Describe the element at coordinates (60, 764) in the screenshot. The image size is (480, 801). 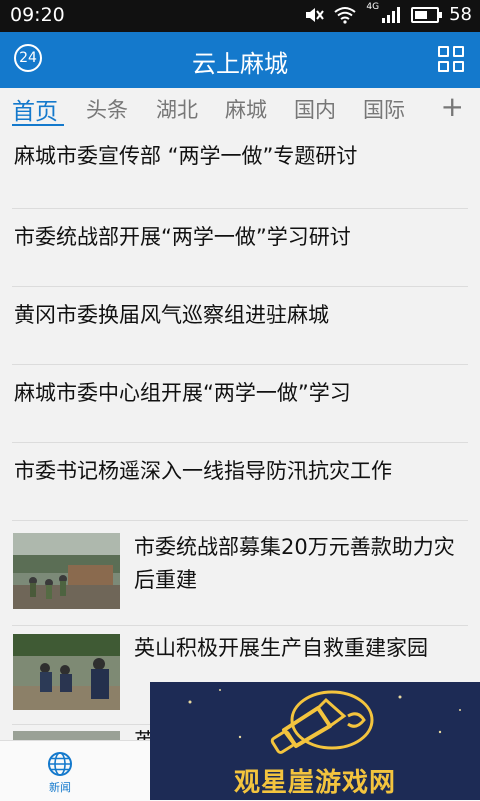
I see `globe-icon` at that location.